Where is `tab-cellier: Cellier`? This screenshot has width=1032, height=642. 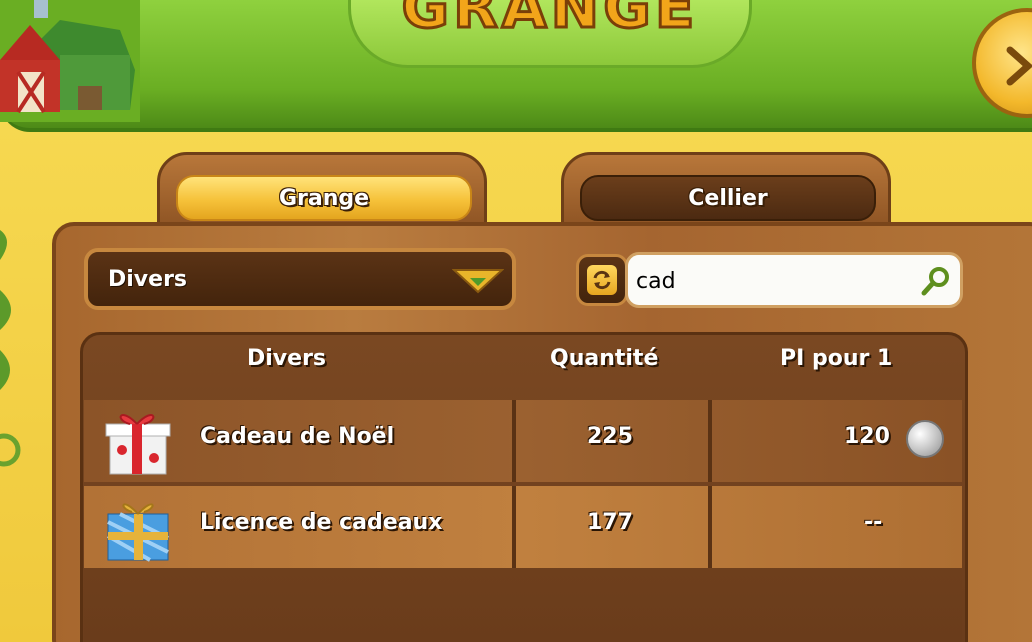
tab-cellier: Cellier is located at coordinates (726, 191).